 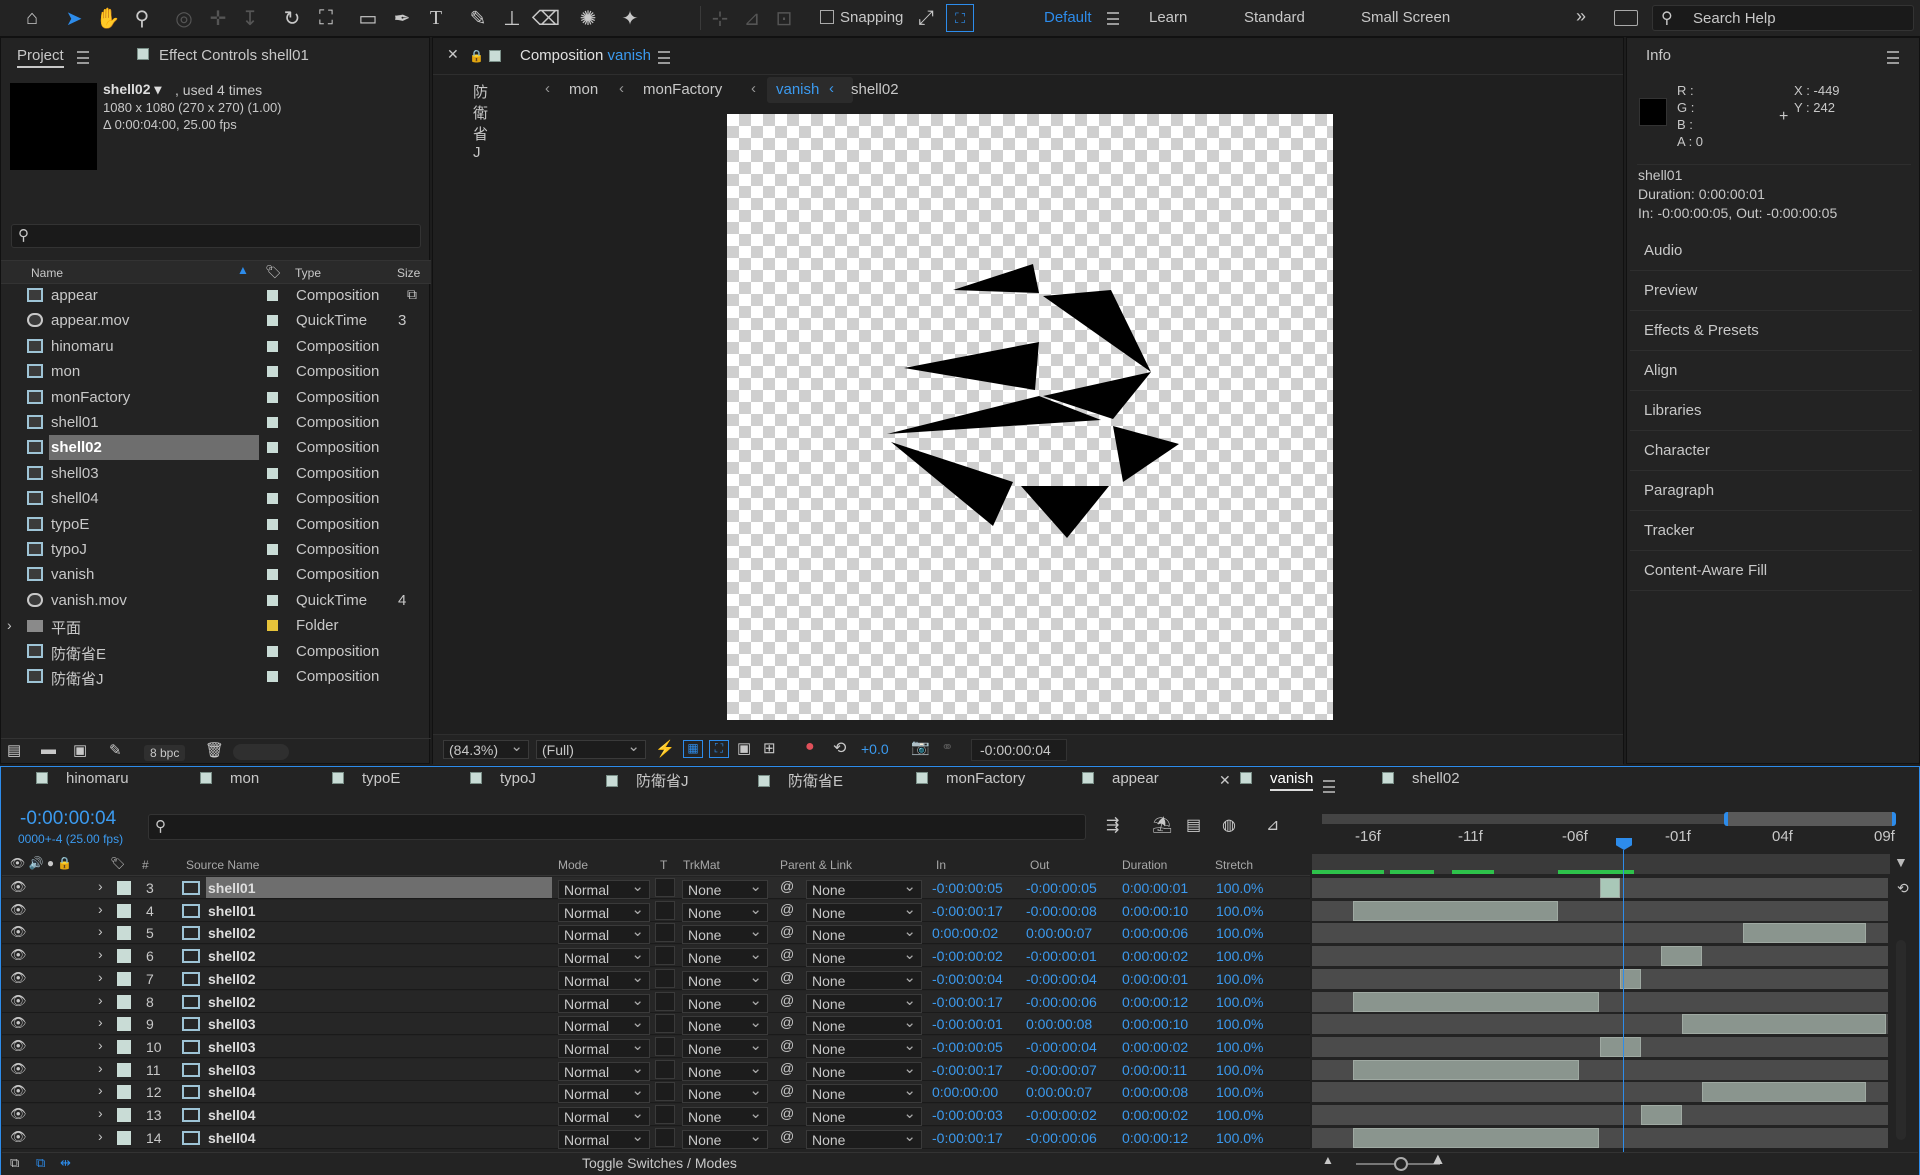 I want to click on timeline-tab-5: 防衛省E, so click(x=800, y=780).